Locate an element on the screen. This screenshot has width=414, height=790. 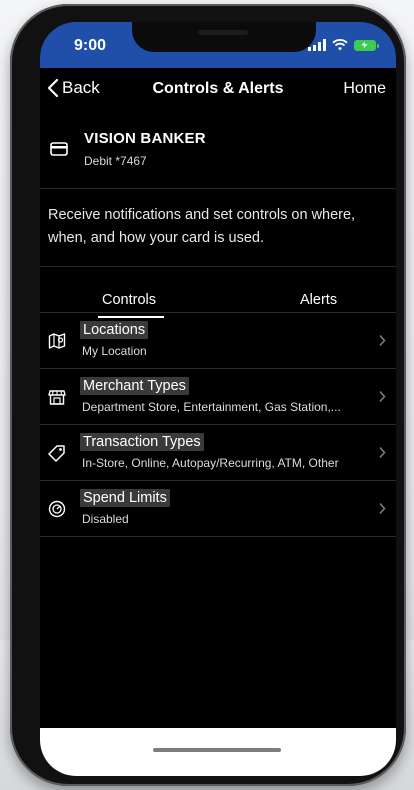
card-name: VISION BANKER is located at coordinates (145, 138).